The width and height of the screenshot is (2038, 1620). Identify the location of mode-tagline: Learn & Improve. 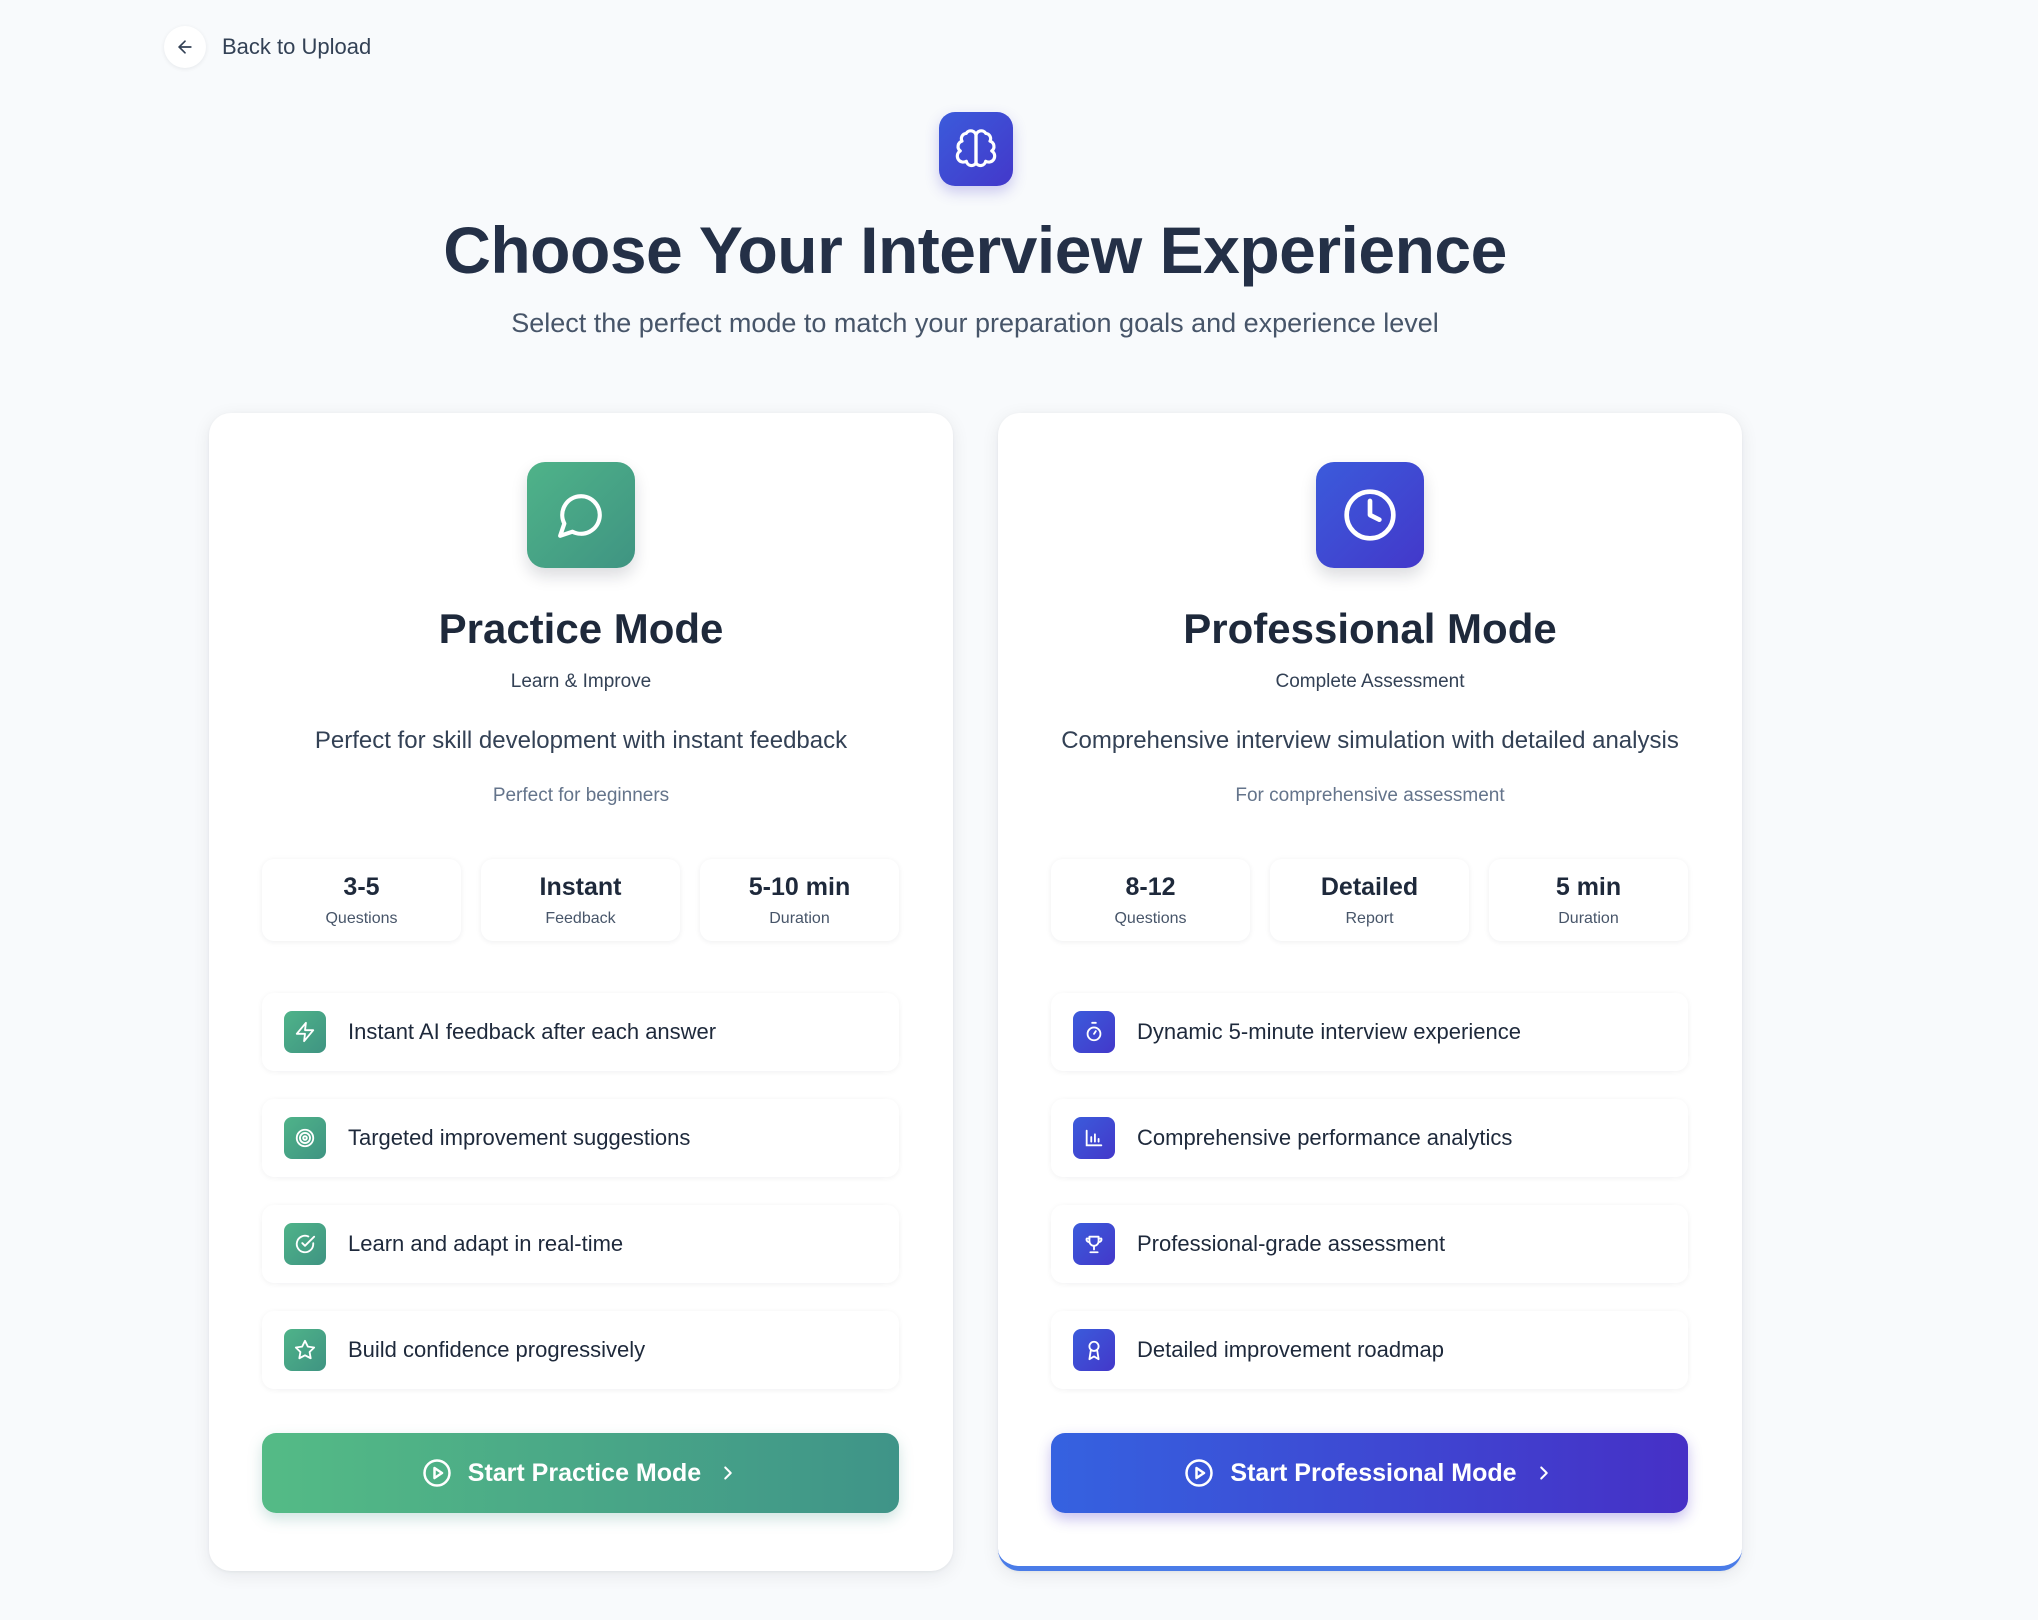
(581, 681).